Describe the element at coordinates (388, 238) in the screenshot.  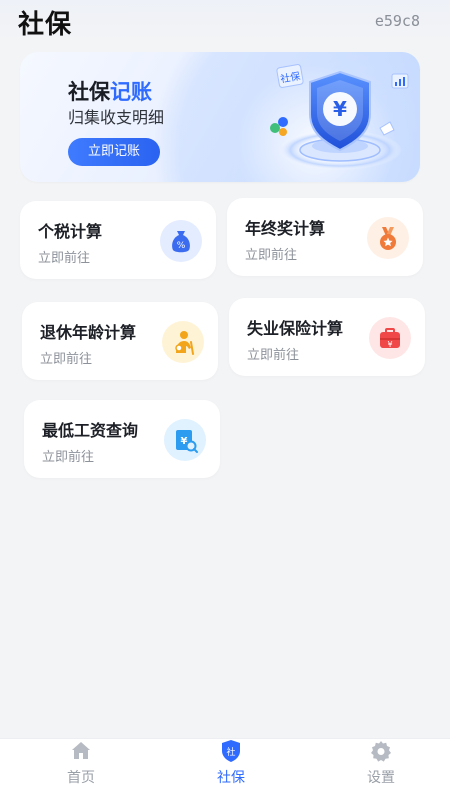
I see `medal-icon` at that location.